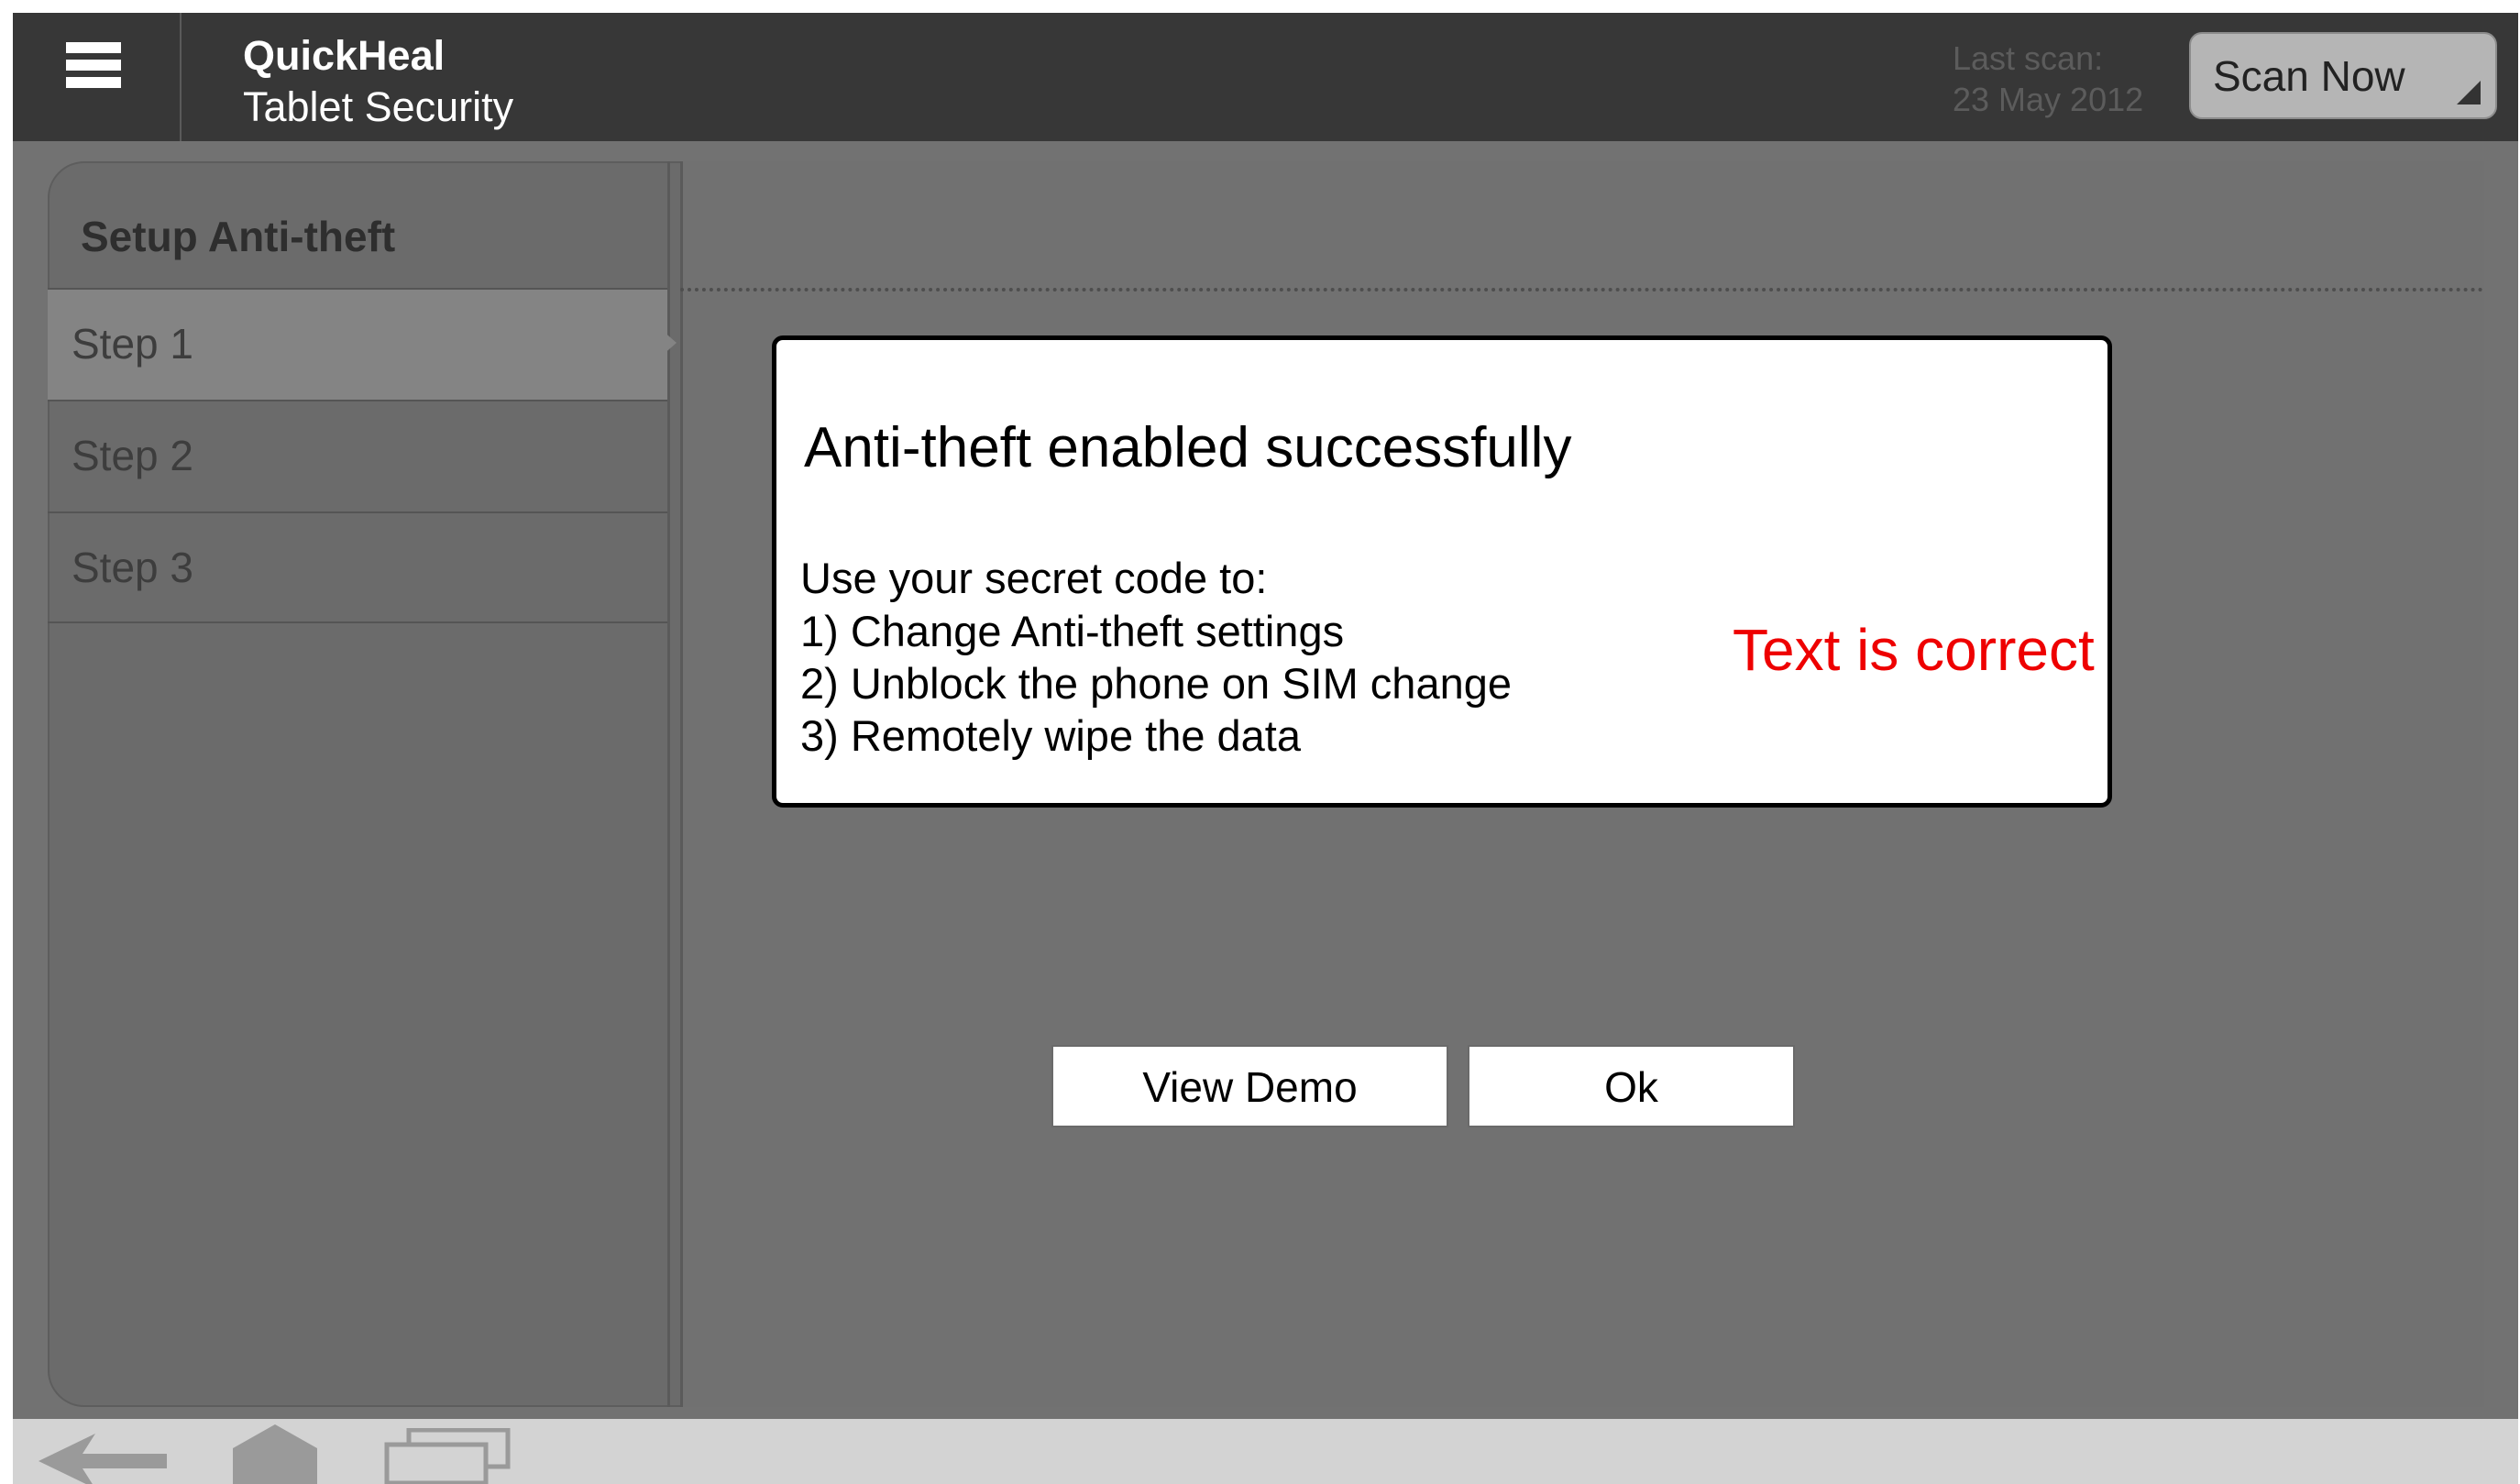  What do you see at coordinates (1582, 289) in the screenshot?
I see `content-divider` at bounding box center [1582, 289].